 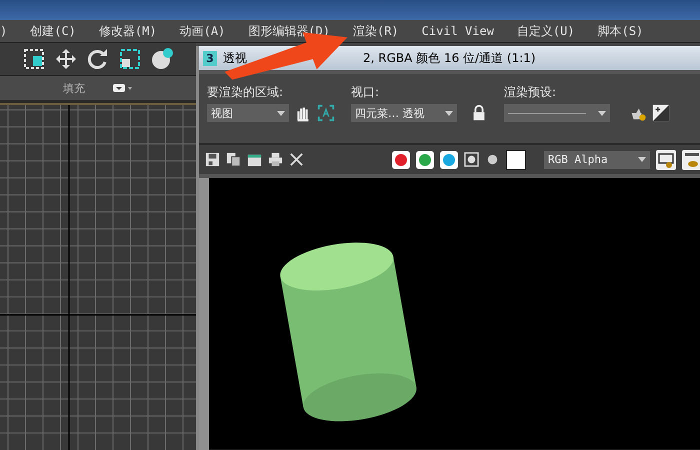 I want to click on display-icon, so click(x=666, y=160).